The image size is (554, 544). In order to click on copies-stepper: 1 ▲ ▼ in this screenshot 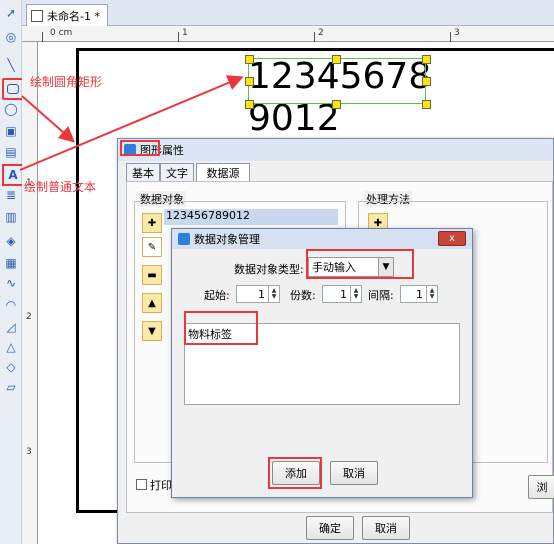, I will do `click(342, 294)`.